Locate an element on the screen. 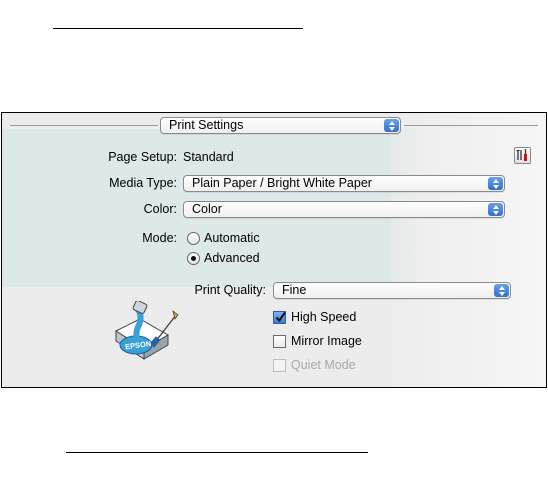  mode-advanced-radio is located at coordinates (193, 258).